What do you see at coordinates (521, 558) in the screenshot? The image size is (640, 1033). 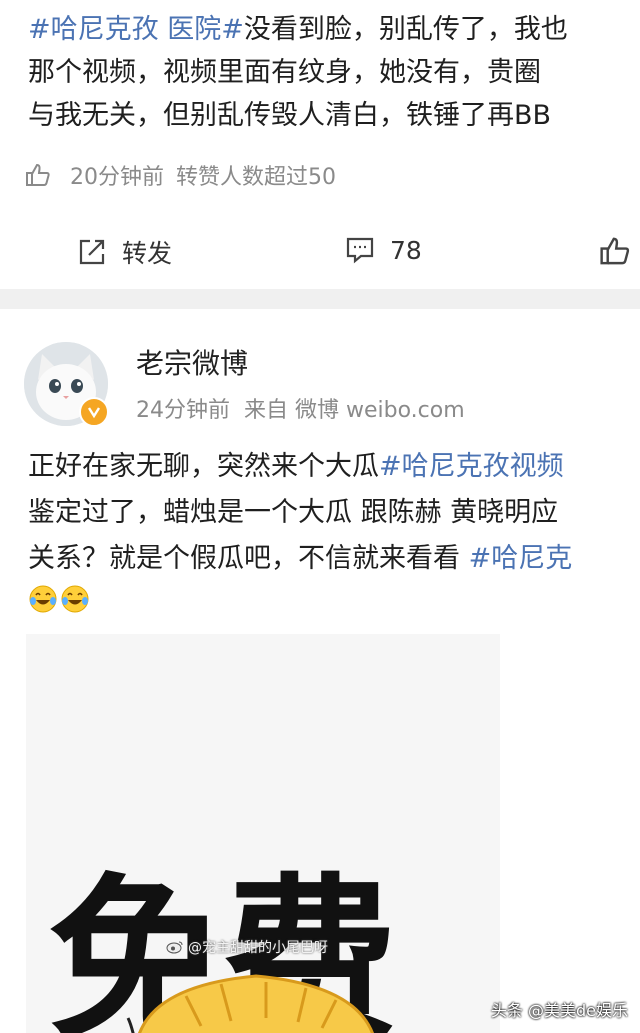 I see `hashtag-link: #哈尼克` at bounding box center [521, 558].